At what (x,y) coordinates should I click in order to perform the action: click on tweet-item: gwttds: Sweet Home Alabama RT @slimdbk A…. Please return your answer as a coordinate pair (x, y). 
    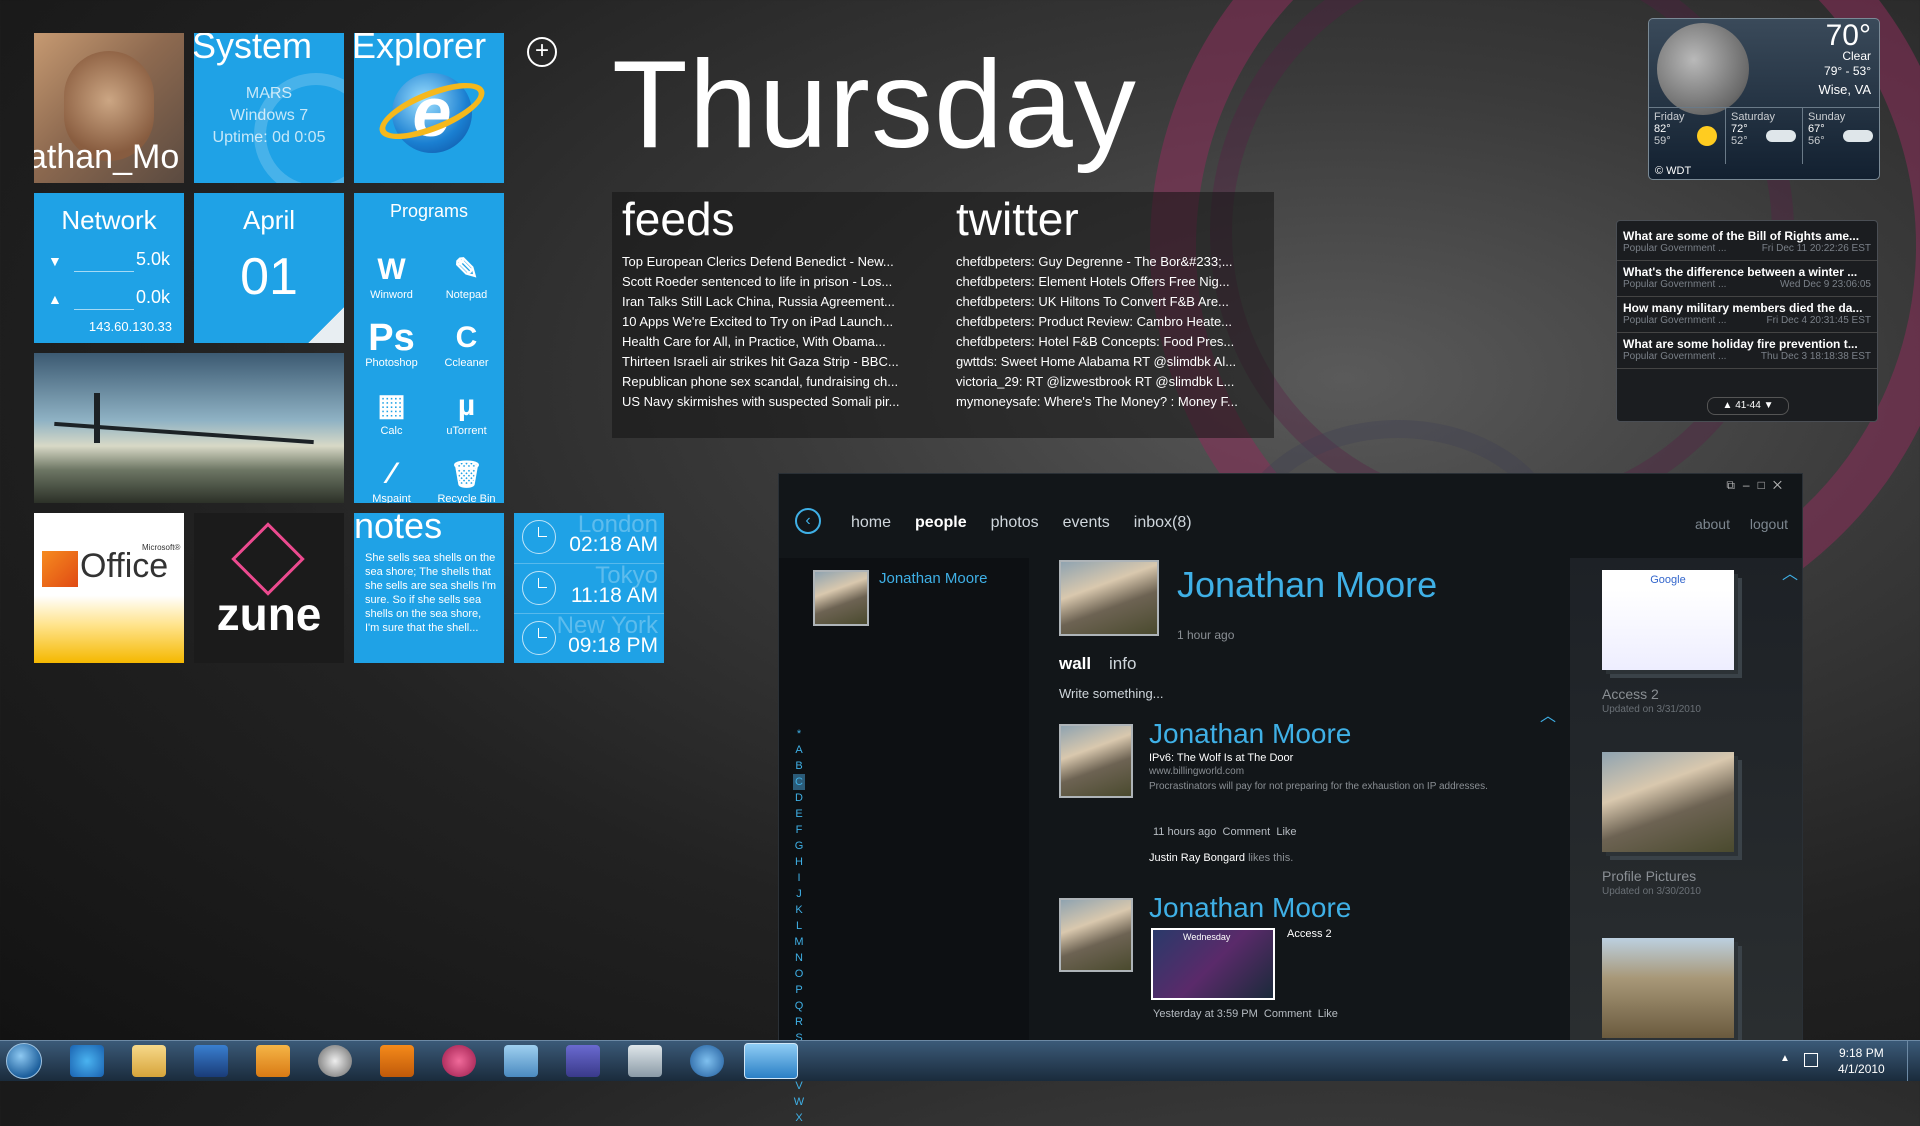
    Looking at the image, I should click on (1110, 362).